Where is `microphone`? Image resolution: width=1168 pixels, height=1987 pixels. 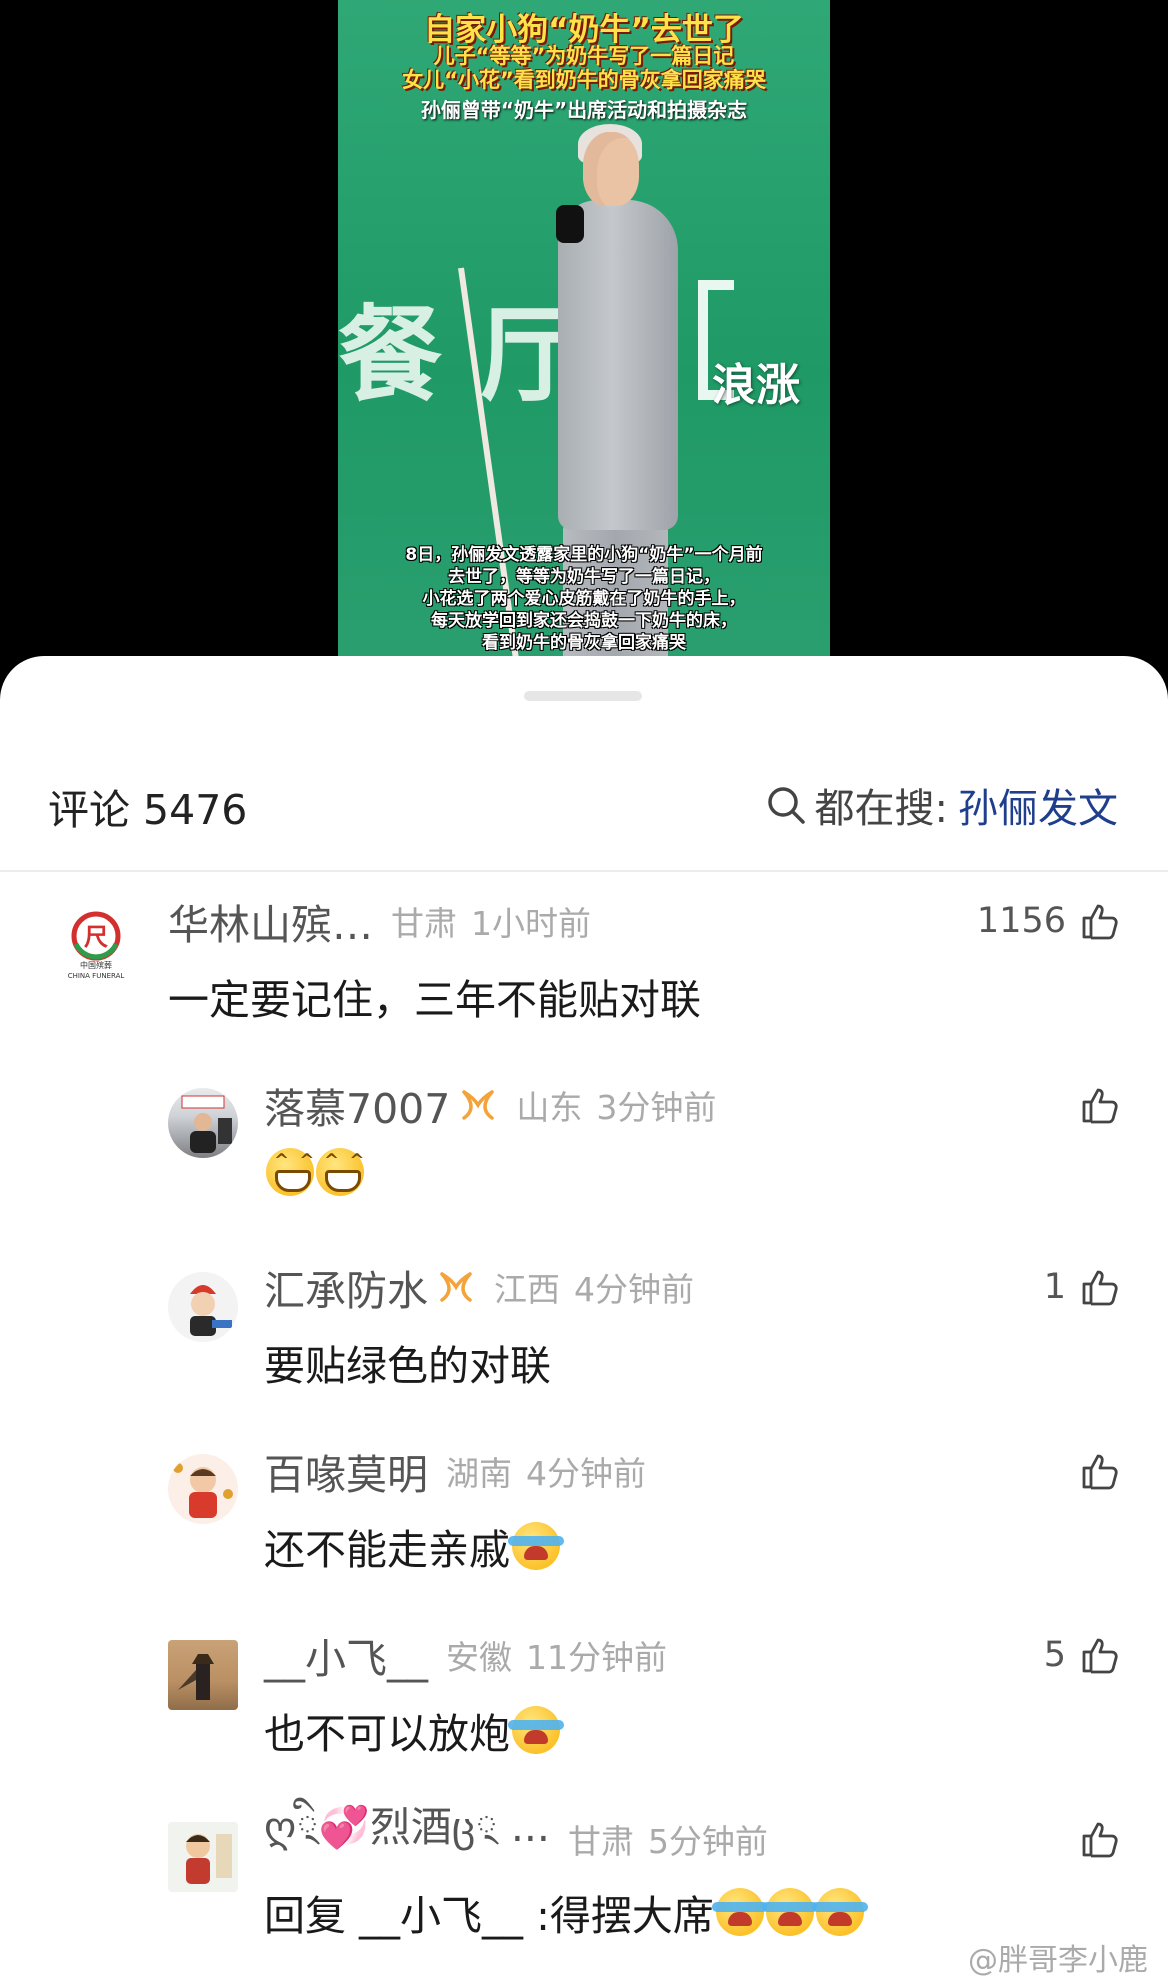
microphone is located at coordinates (570, 224).